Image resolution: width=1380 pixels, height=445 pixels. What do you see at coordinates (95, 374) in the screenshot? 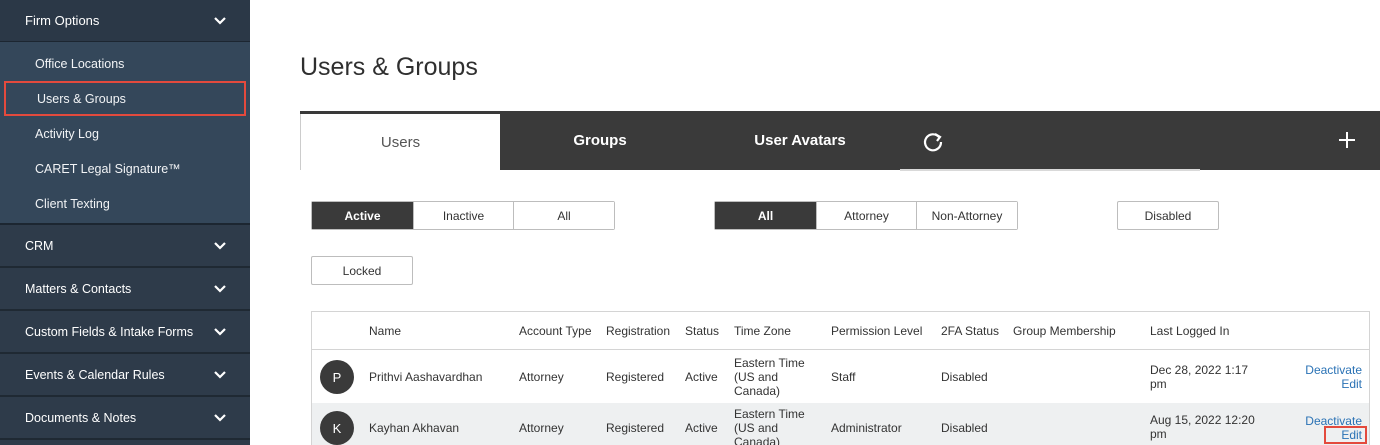
I see `sidebar-section-label: Events & Calendar Rules` at bounding box center [95, 374].